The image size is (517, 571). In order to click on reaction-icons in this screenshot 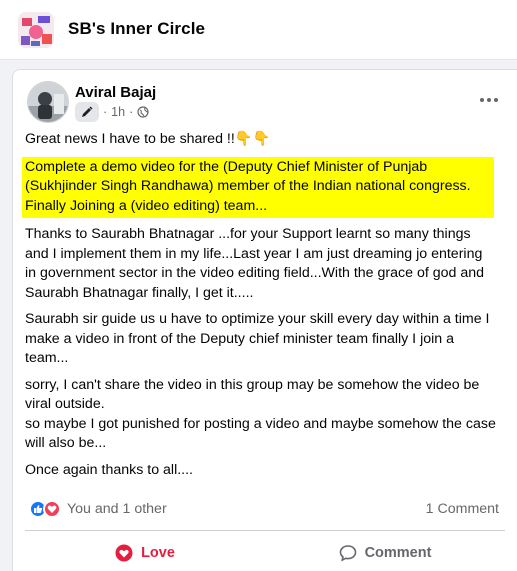, I will do `click(45, 509)`.